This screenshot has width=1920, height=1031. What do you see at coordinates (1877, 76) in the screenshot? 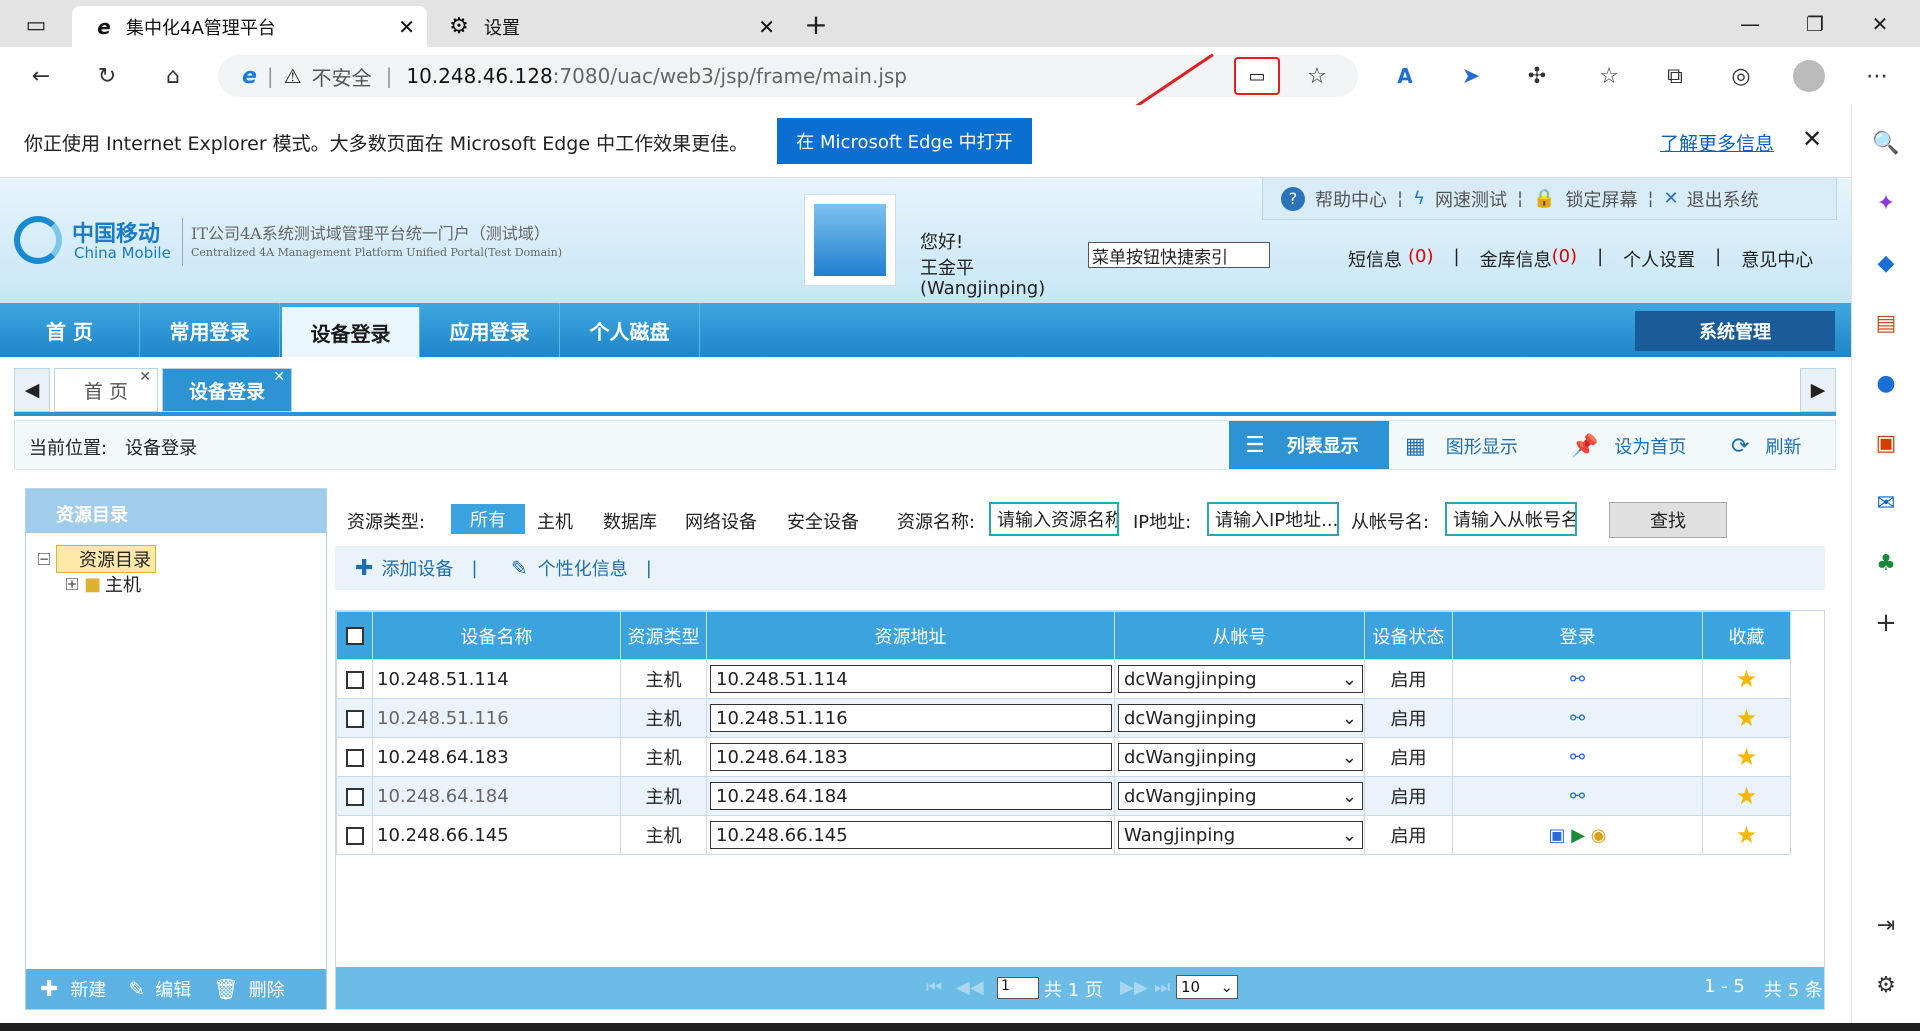
I see `more-menu-icon: ⋯` at bounding box center [1877, 76].